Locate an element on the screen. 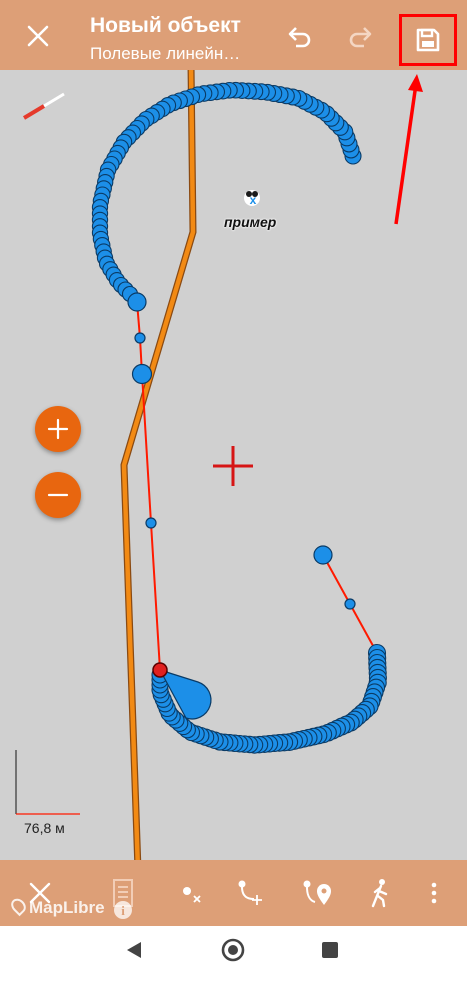 The image size is (467, 982). save-button is located at coordinates (428, 40).